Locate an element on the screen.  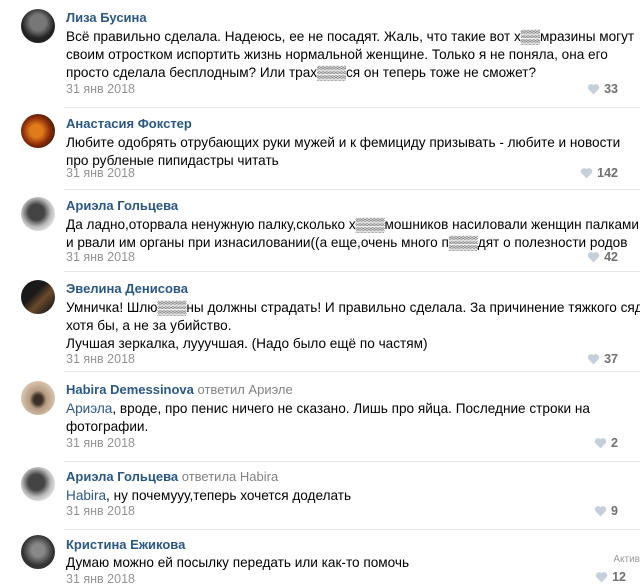
comment-author: Ариэла Гольцева ответила Habira is located at coordinates (172, 476).